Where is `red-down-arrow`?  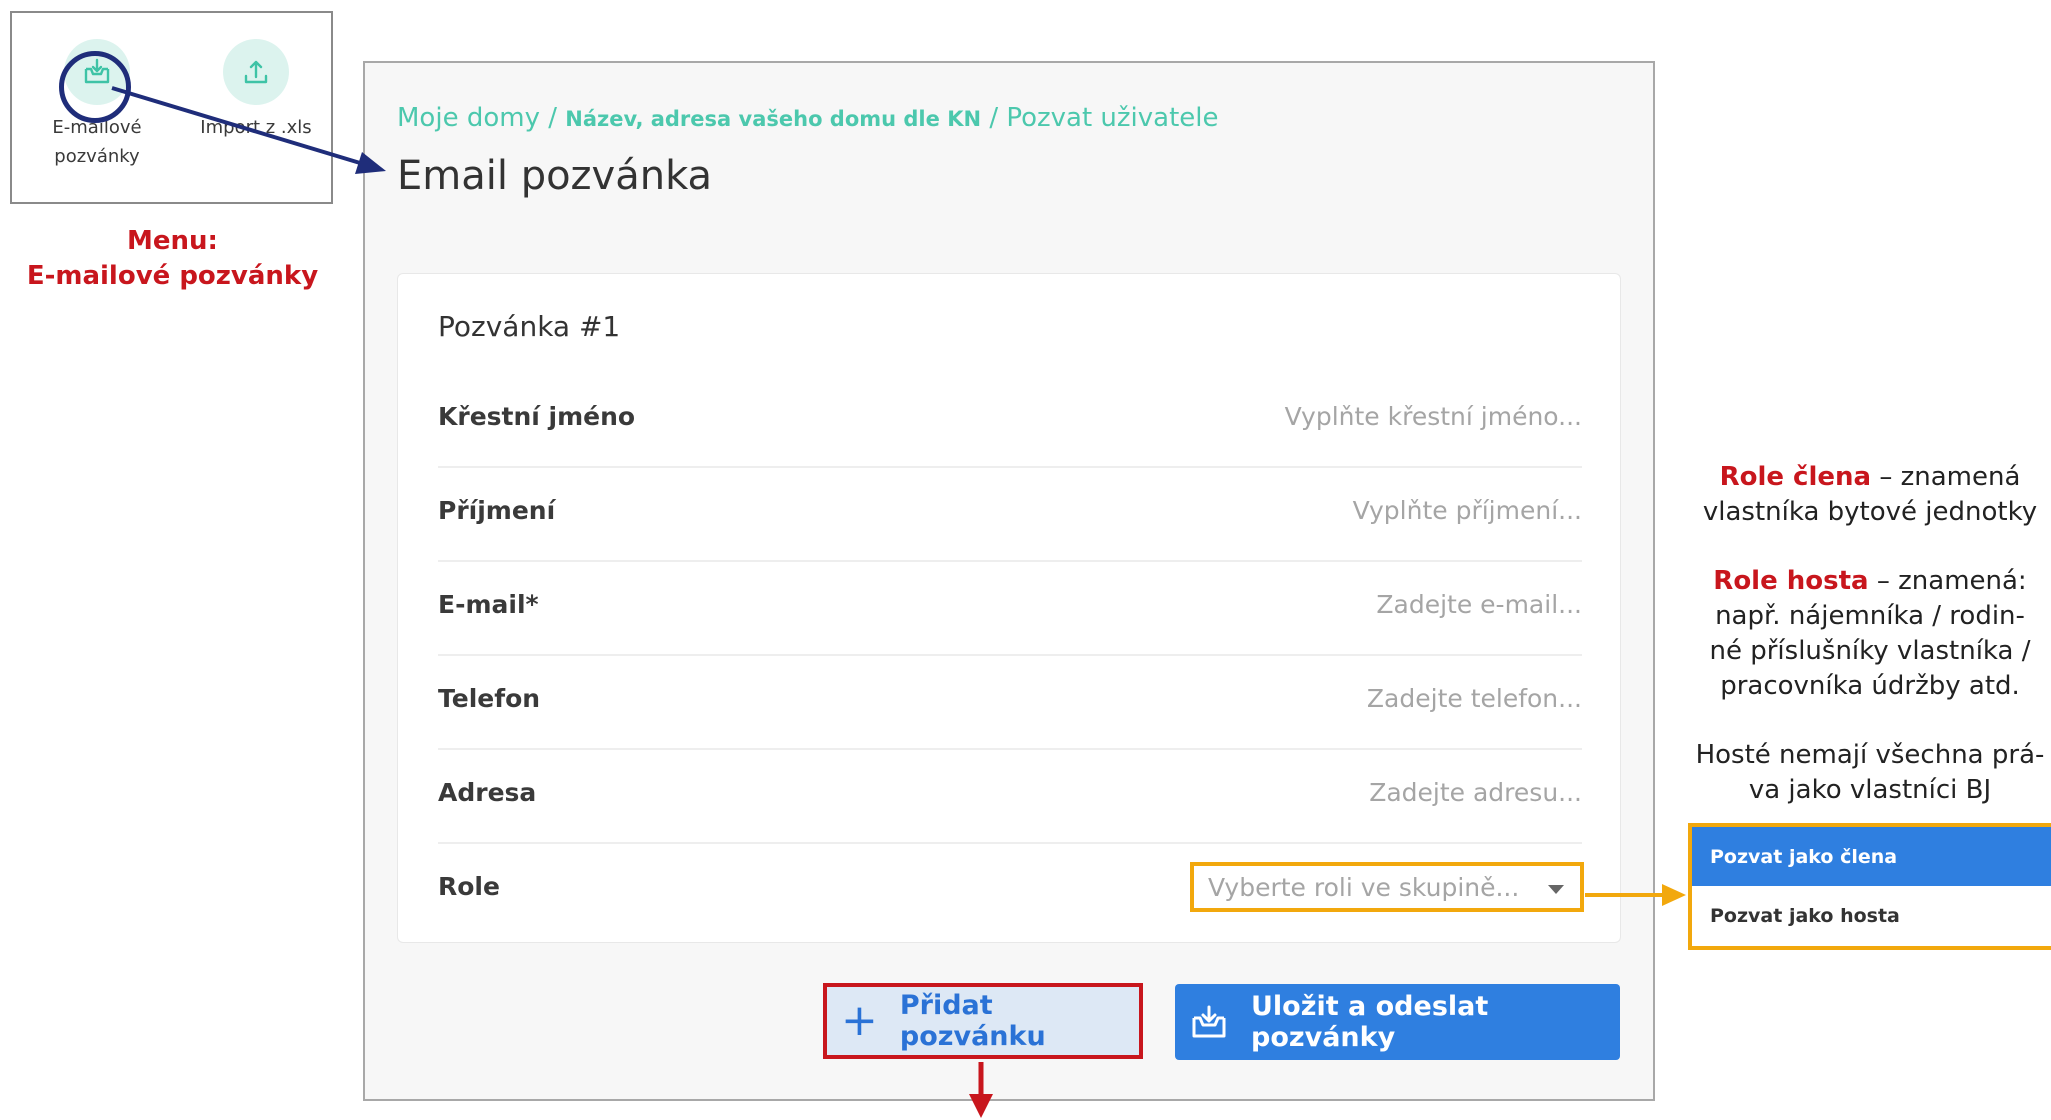
red-down-arrow is located at coordinates (981, 1090).